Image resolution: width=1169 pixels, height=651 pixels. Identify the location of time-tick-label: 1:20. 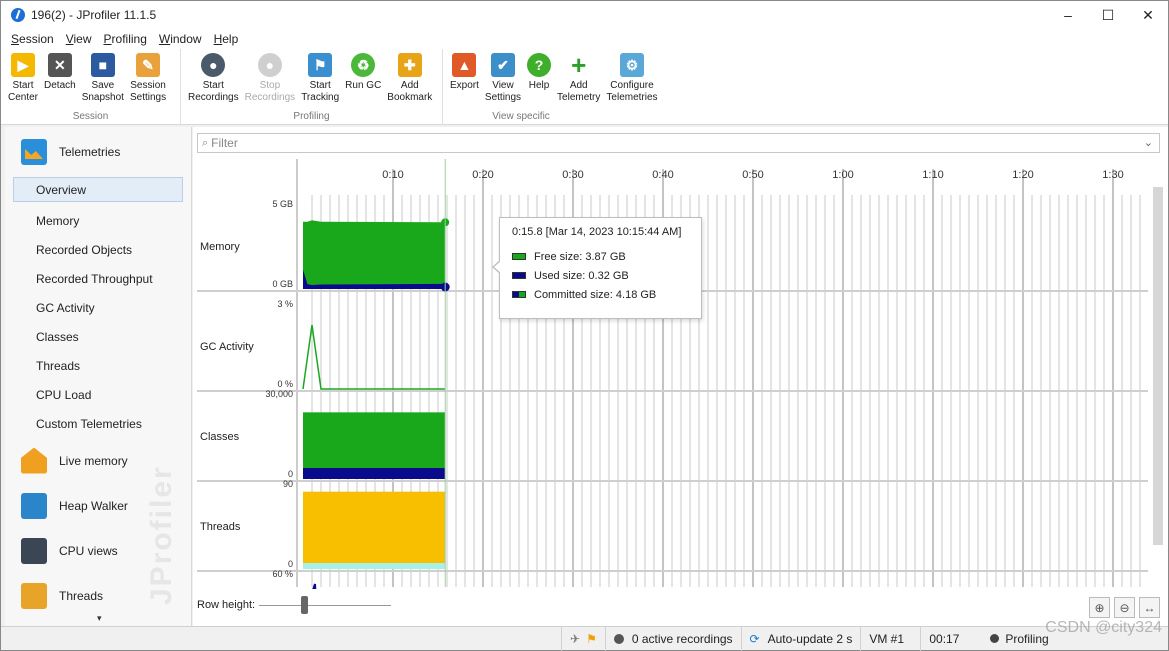
(1022, 175).